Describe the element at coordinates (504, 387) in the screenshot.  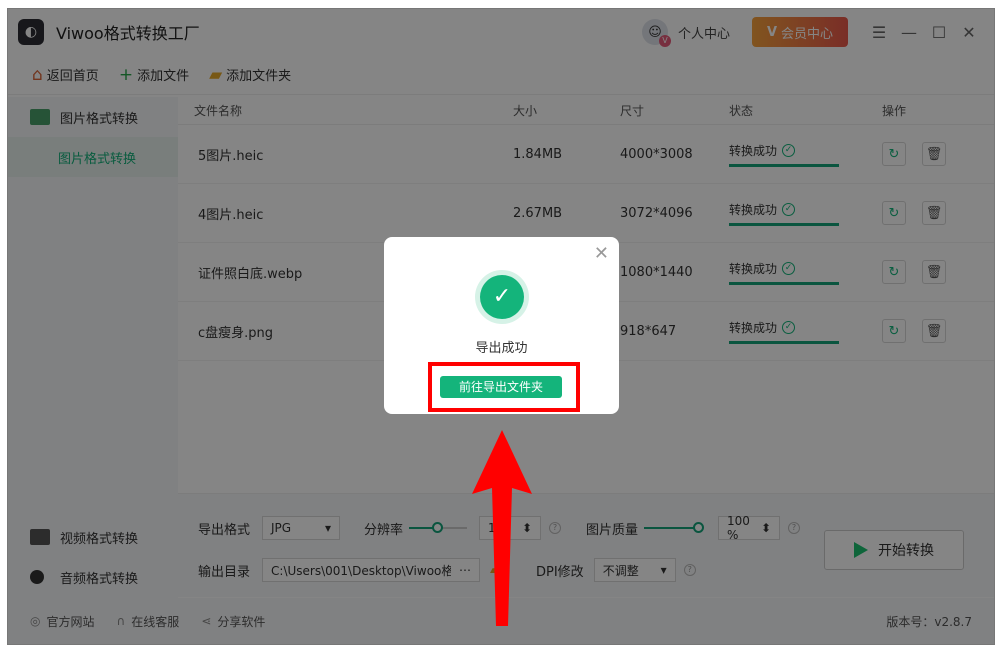
I see `highlight-box` at that location.